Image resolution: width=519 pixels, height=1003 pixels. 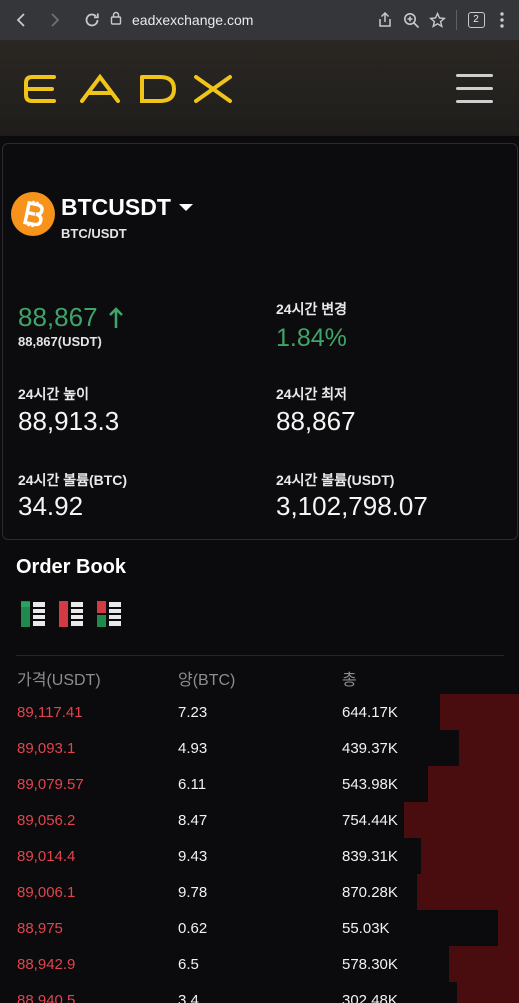 I want to click on column-header-total: 총, so click(x=349, y=680).